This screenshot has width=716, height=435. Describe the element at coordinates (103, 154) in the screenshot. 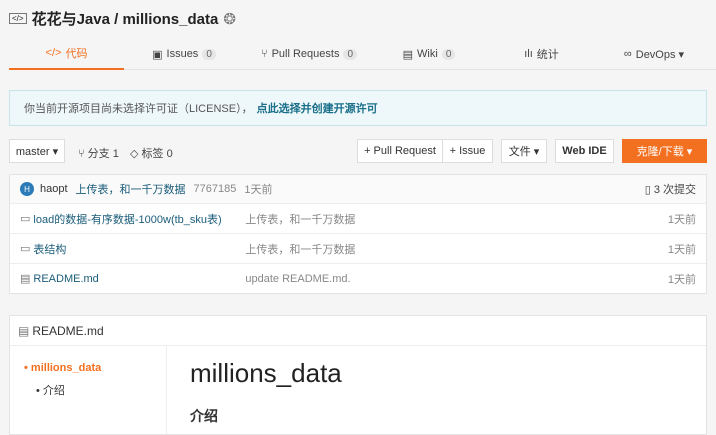

I see `branches-label: 分支 1` at that location.